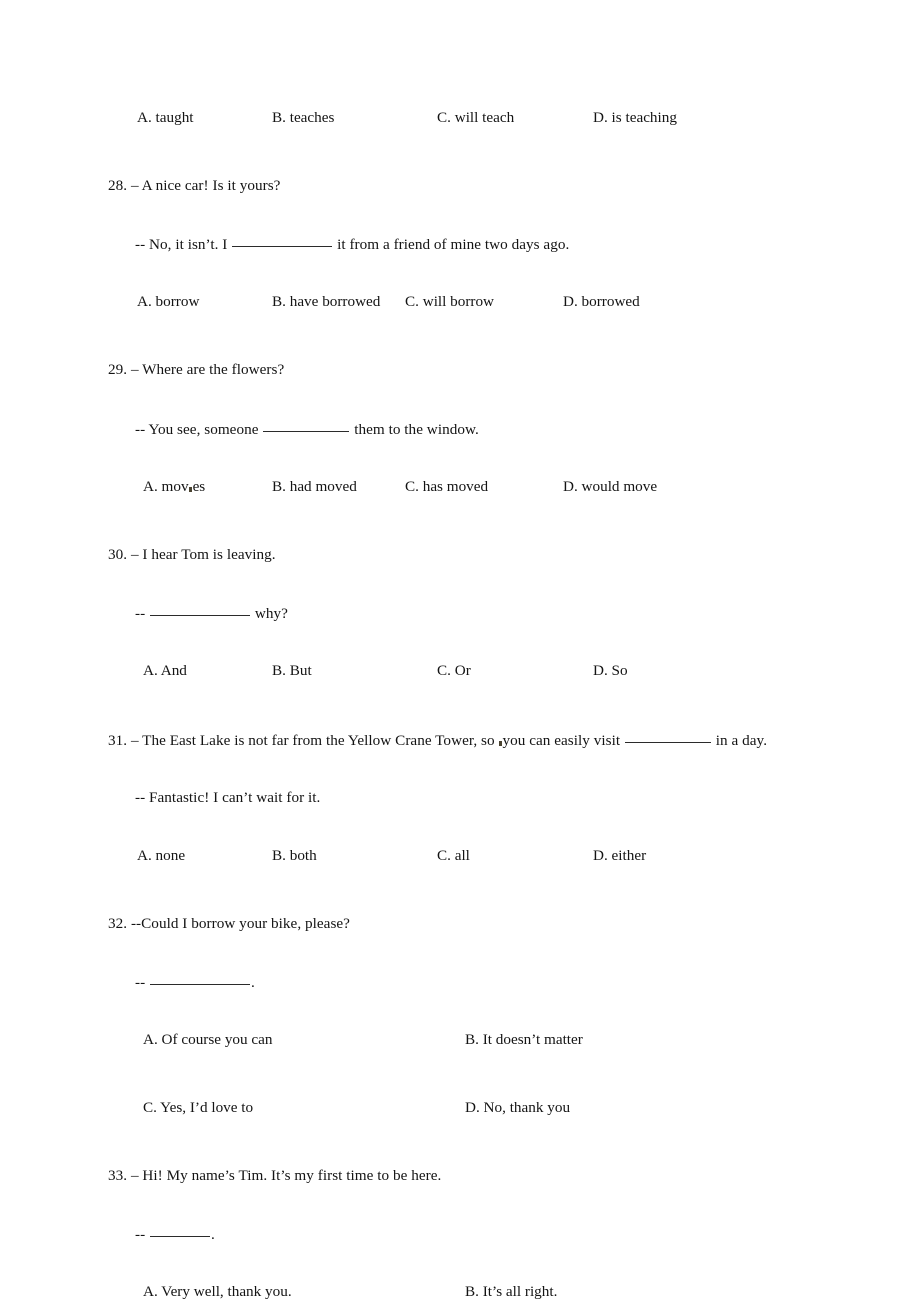  What do you see at coordinates (610, 486) in the screenshot?
I see `option-d: D. would move` at bounding box center [610, 486].